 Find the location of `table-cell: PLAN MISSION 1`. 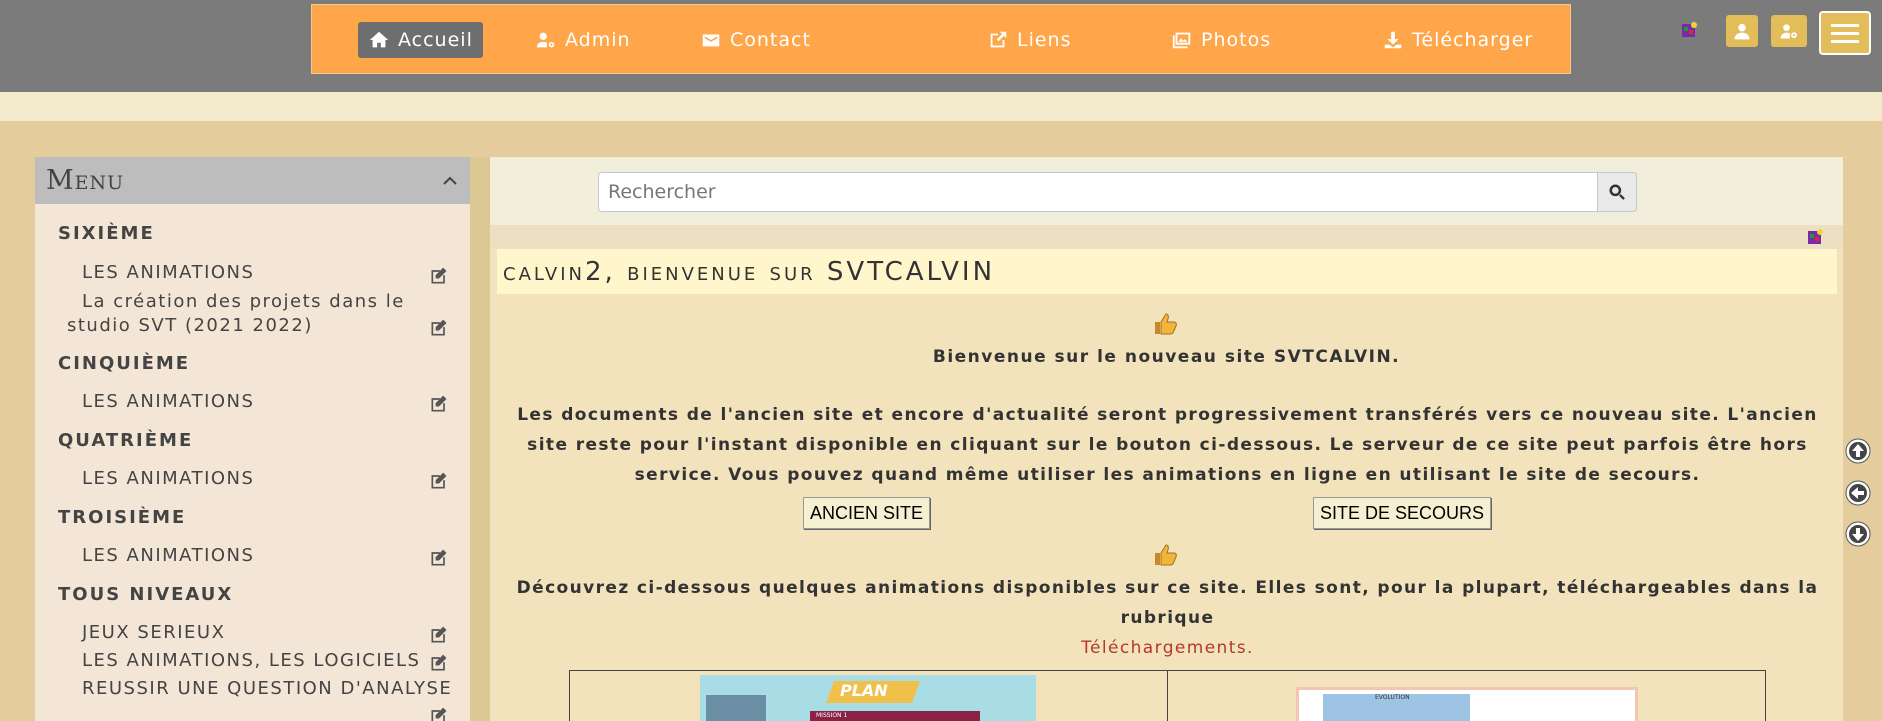

table-cell: PLAN MISSION 1 is located at coordinates (869, 696).